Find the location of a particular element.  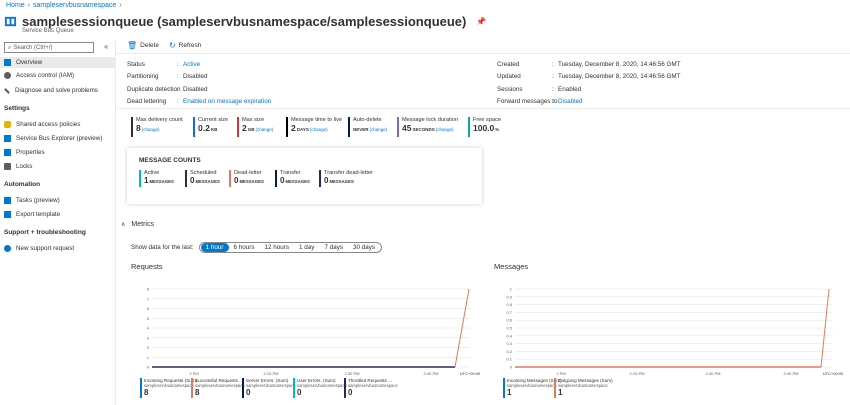

delete-button: 🗑 Delete is located at coordinates (143, 45).